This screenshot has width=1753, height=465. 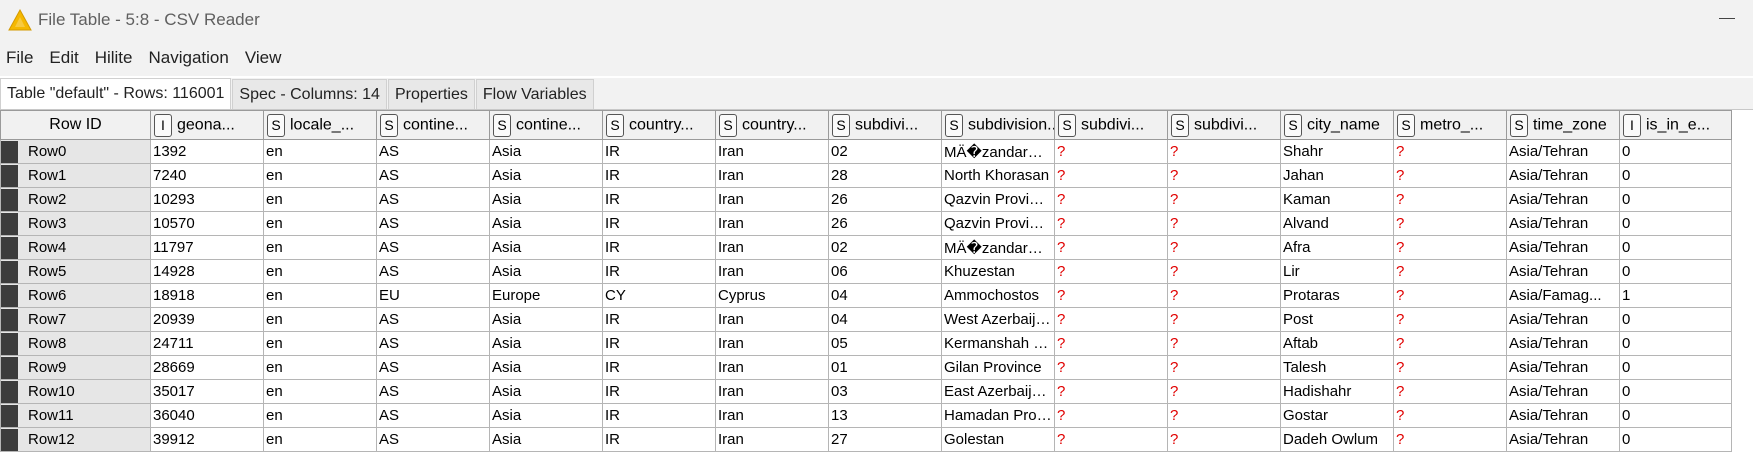 I want to click on table-cell: Post, so click(x=1337, y=319).